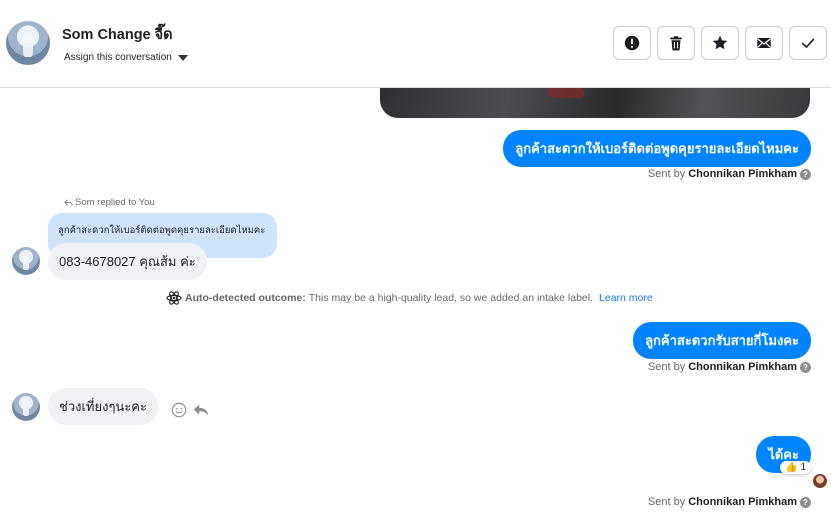 This screenshot has height=530, width=831. I want to click on seen-by-avatar, so click(820, 481).